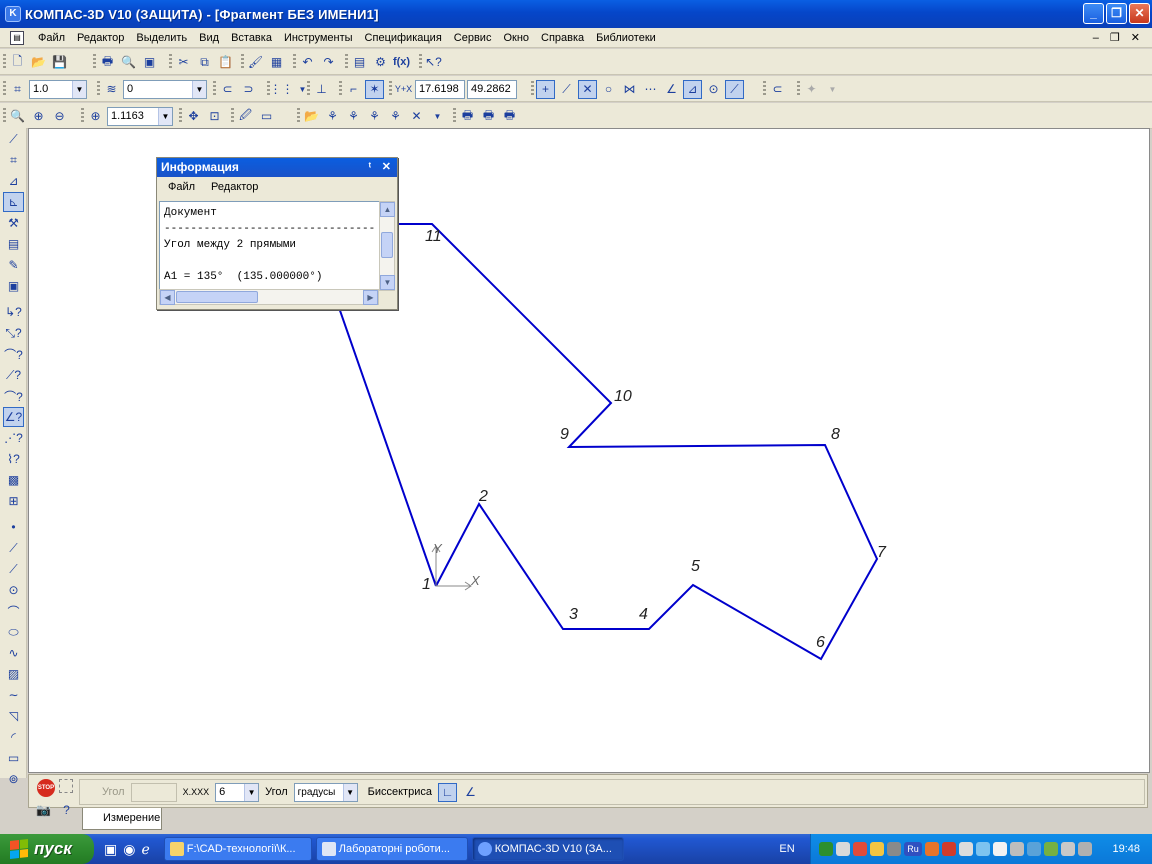 This screenshot has height=864, width=1152. What do you see at coordinates (374, 116) in the screenshot?
I see `structure-icon: ⚘` at bounding box center [374, 116].